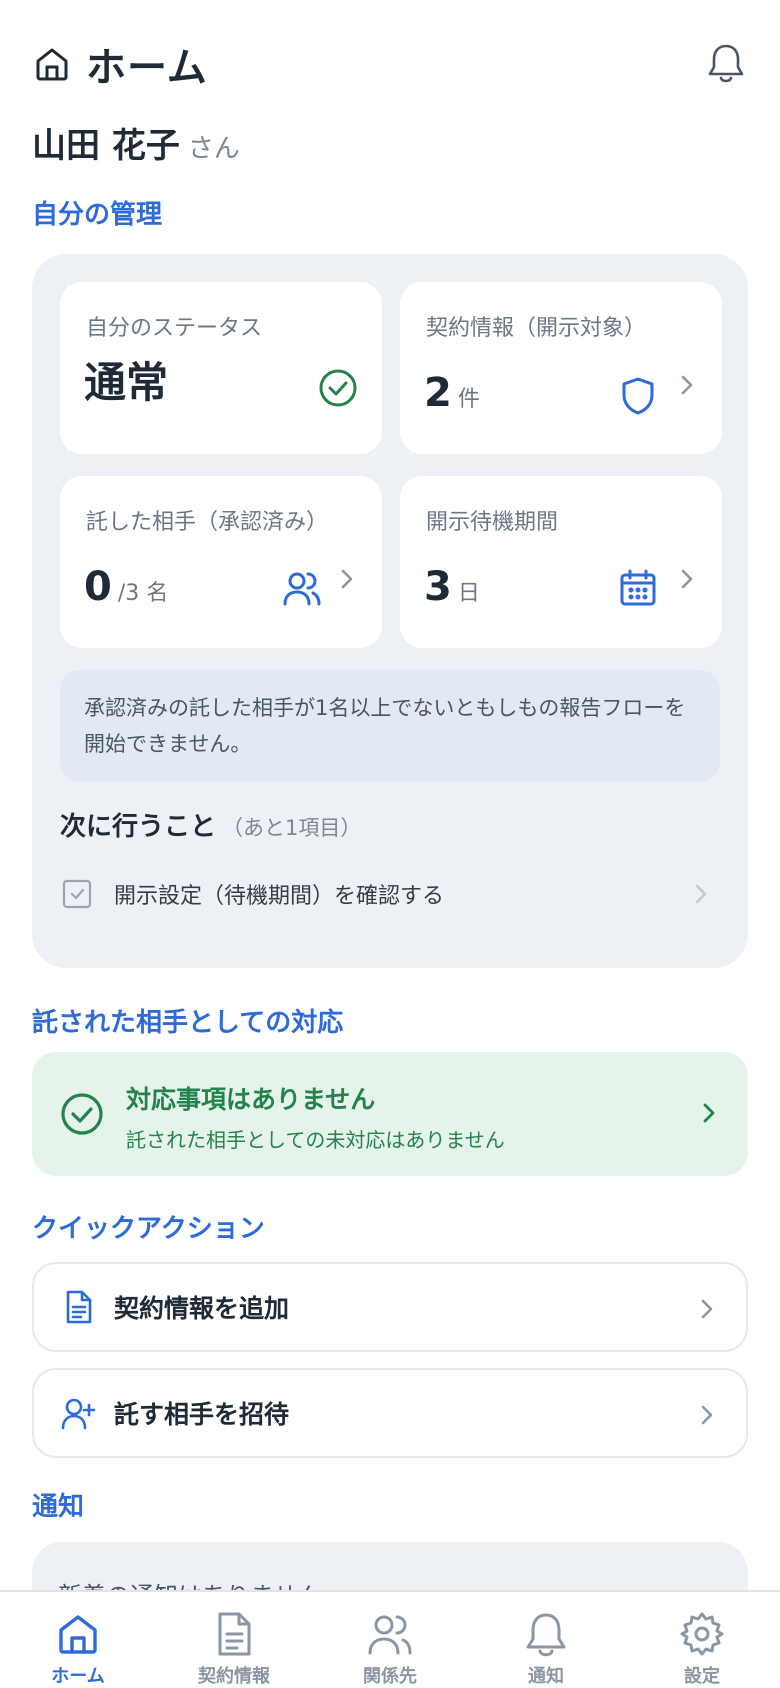 The height and width of the screenshot is (1688, 780). Describe the element at coordinates (452, 393) in the screenshot. I see `contracts-value: 2件` at that location.